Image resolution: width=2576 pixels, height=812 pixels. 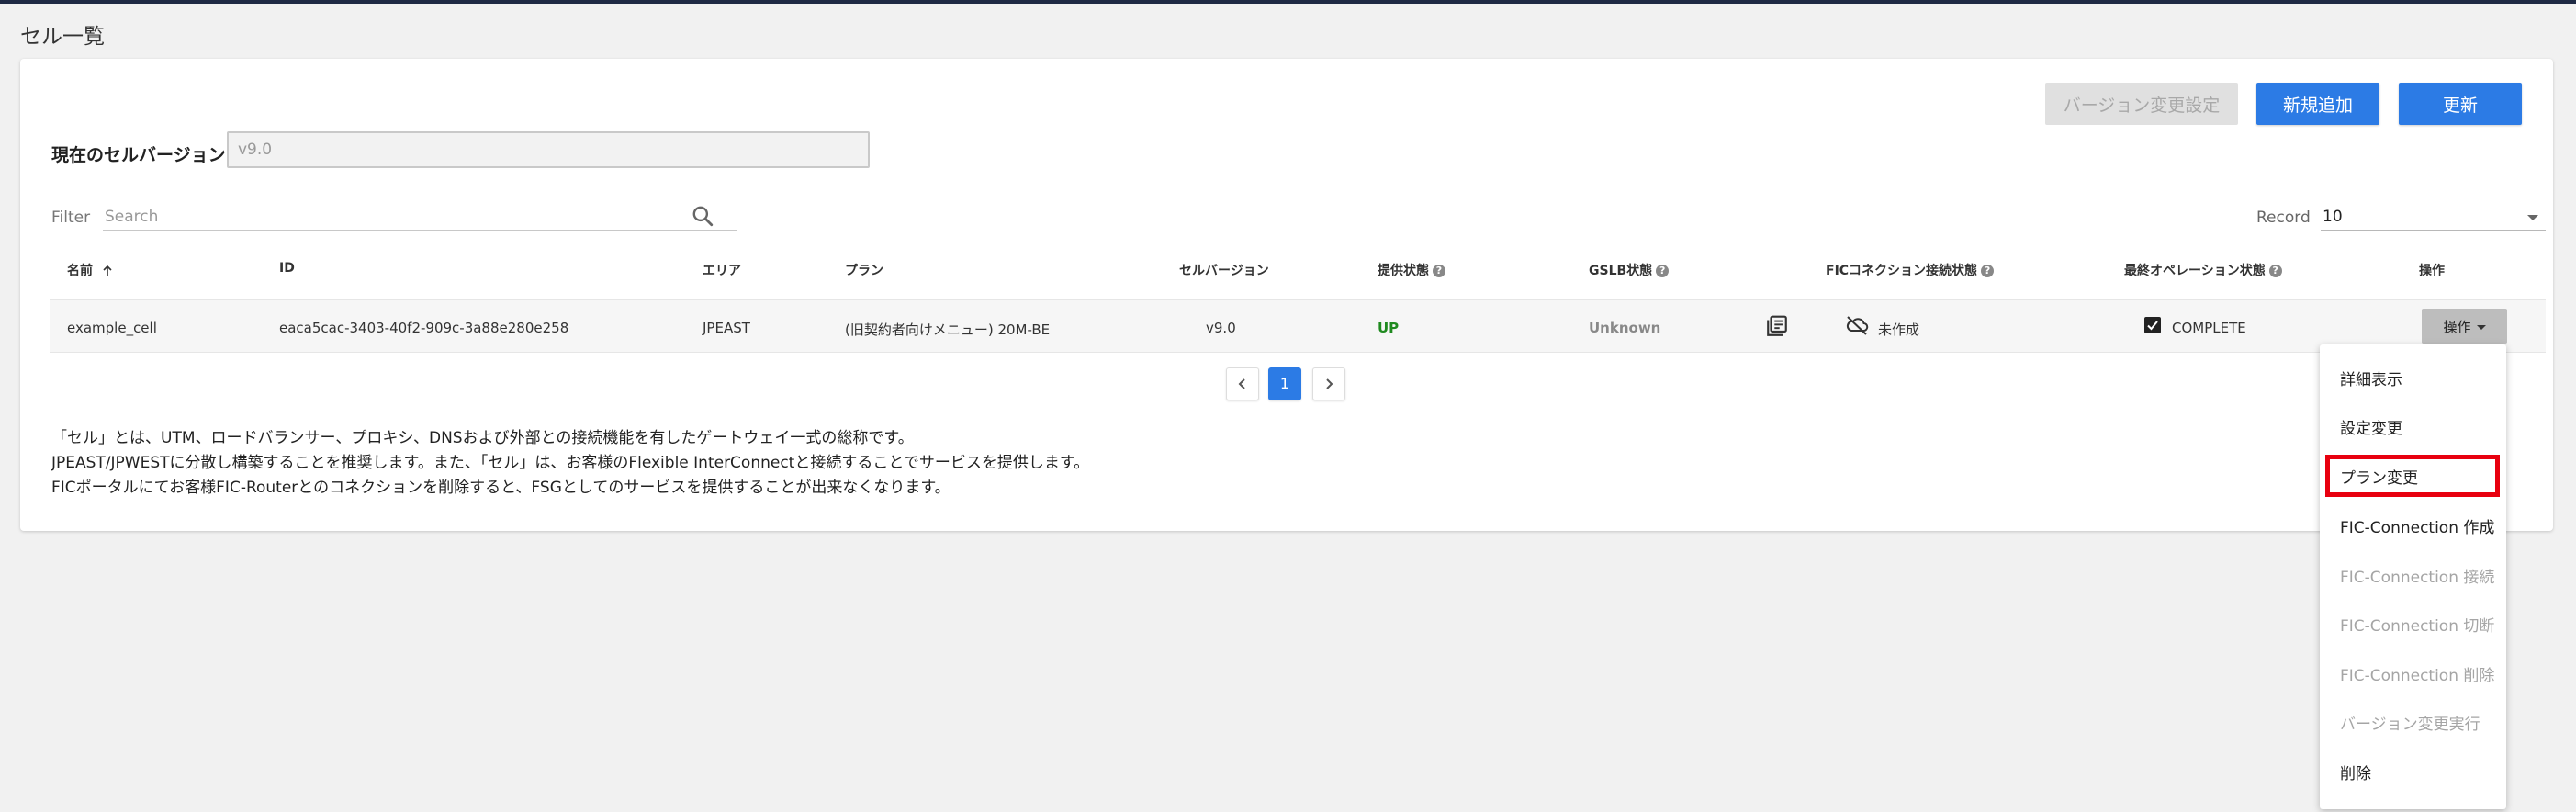 What do you see at coordinates (2379, 476) in the screenshot?
I see `menu-item-plan-change: プラン変更` at bounding box center [2379, 476].